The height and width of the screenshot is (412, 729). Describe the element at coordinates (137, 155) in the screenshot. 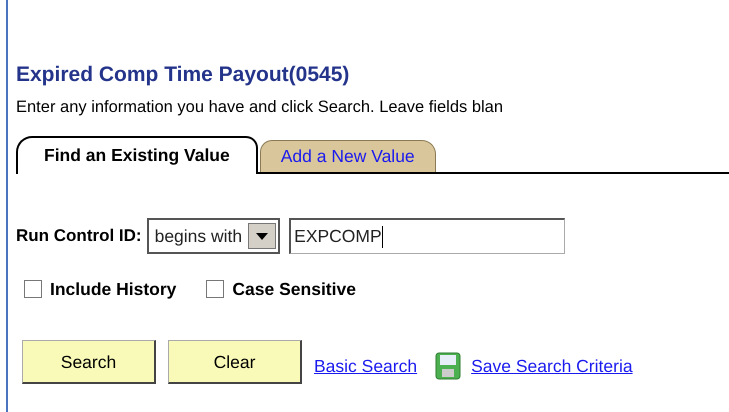

I see `tab: Find an Existing Value` at that location.